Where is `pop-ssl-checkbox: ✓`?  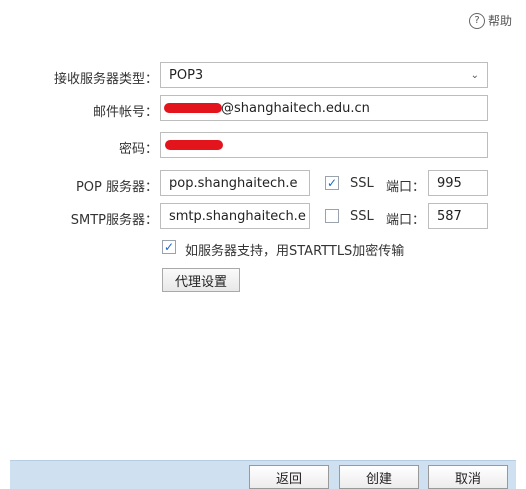
pop-ssl-checkbox: ✓ is located at coordinates (332, 183).